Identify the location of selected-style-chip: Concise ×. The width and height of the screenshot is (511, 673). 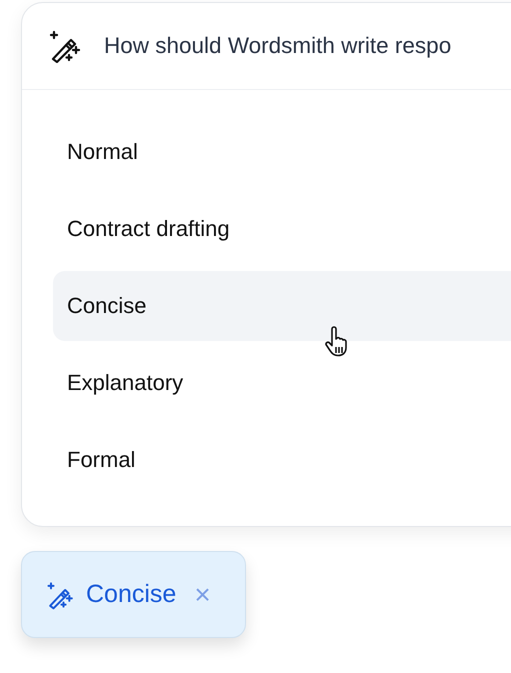
(133, 594).